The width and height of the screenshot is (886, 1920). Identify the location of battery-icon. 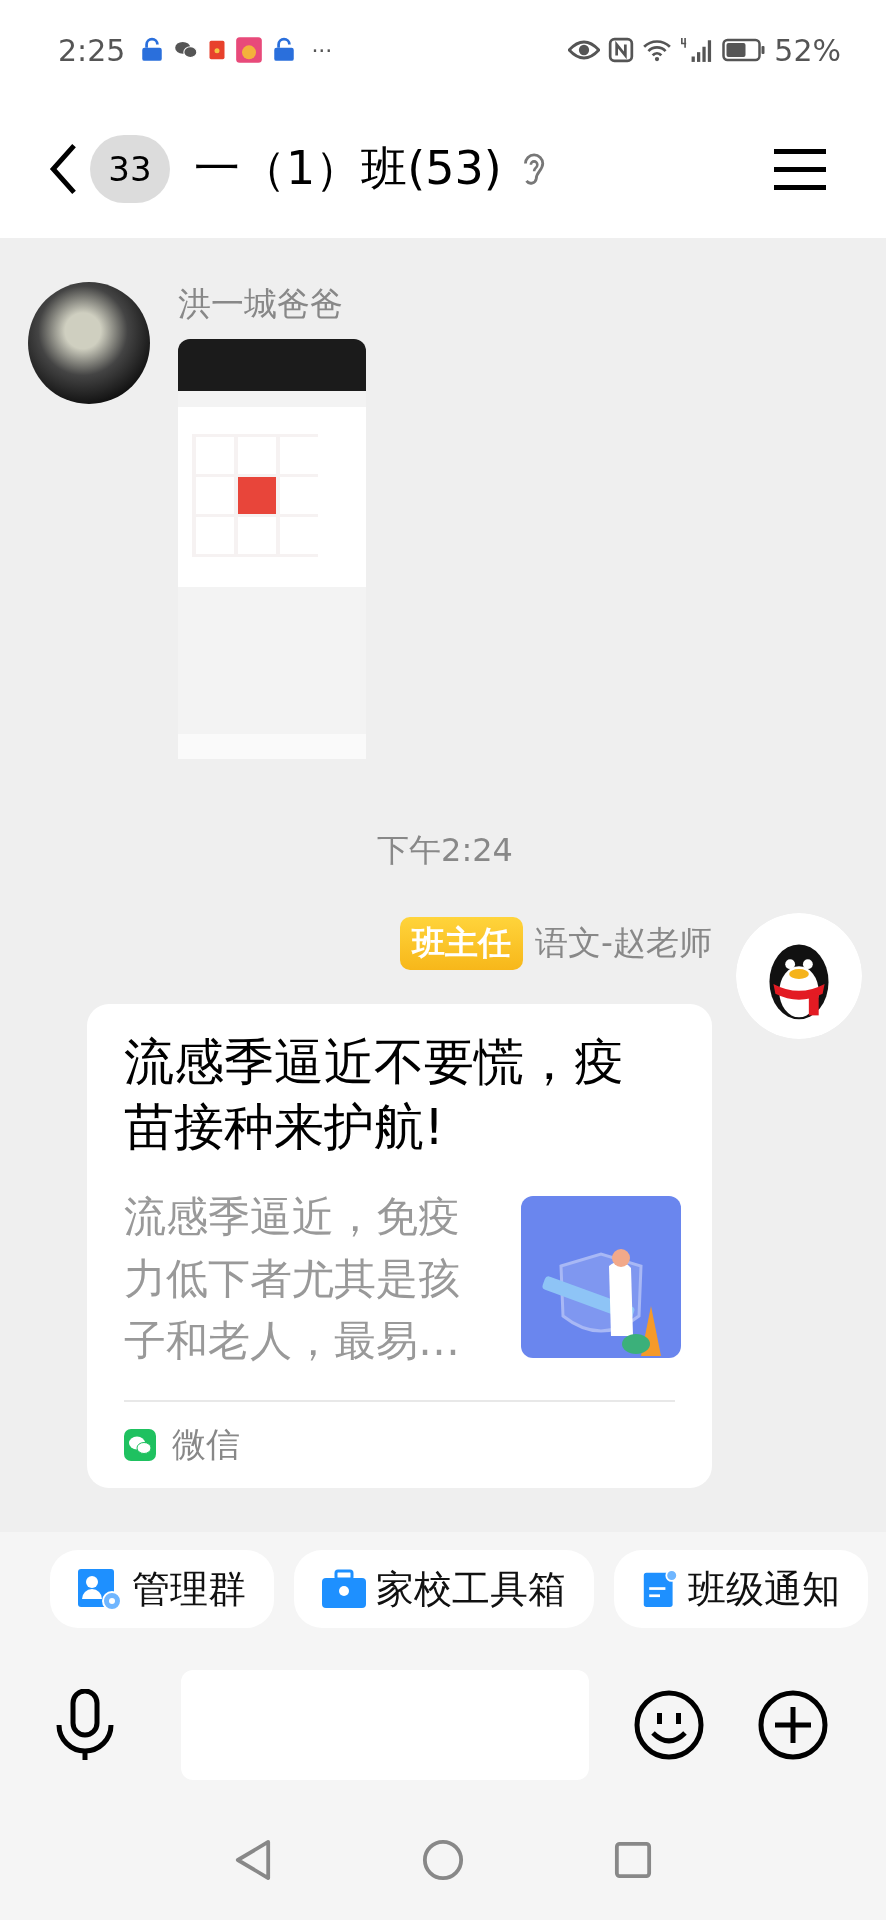
(744, 50).